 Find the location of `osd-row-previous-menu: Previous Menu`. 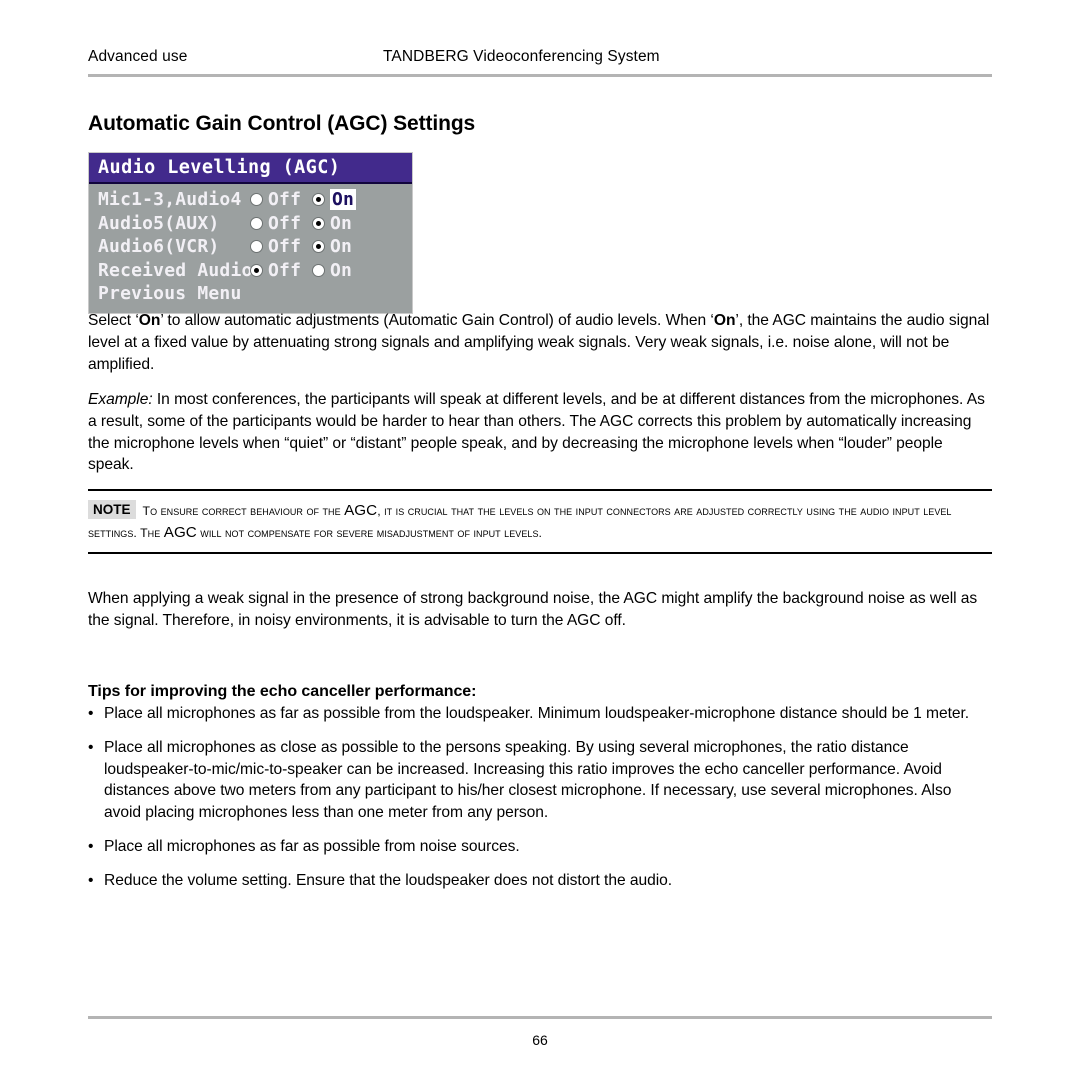

osd-row-previous-menu: Previous Menu is located at coordinates (250, 294).